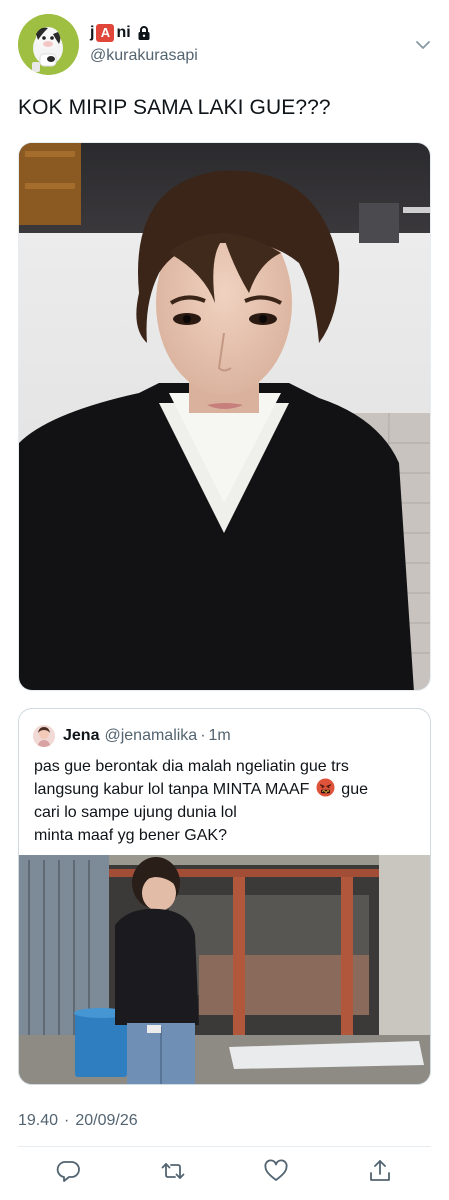  What do you see at coordinates (276, 1171) in the screenshot?
I see `like-icon` at bounding box center [276, 1171].